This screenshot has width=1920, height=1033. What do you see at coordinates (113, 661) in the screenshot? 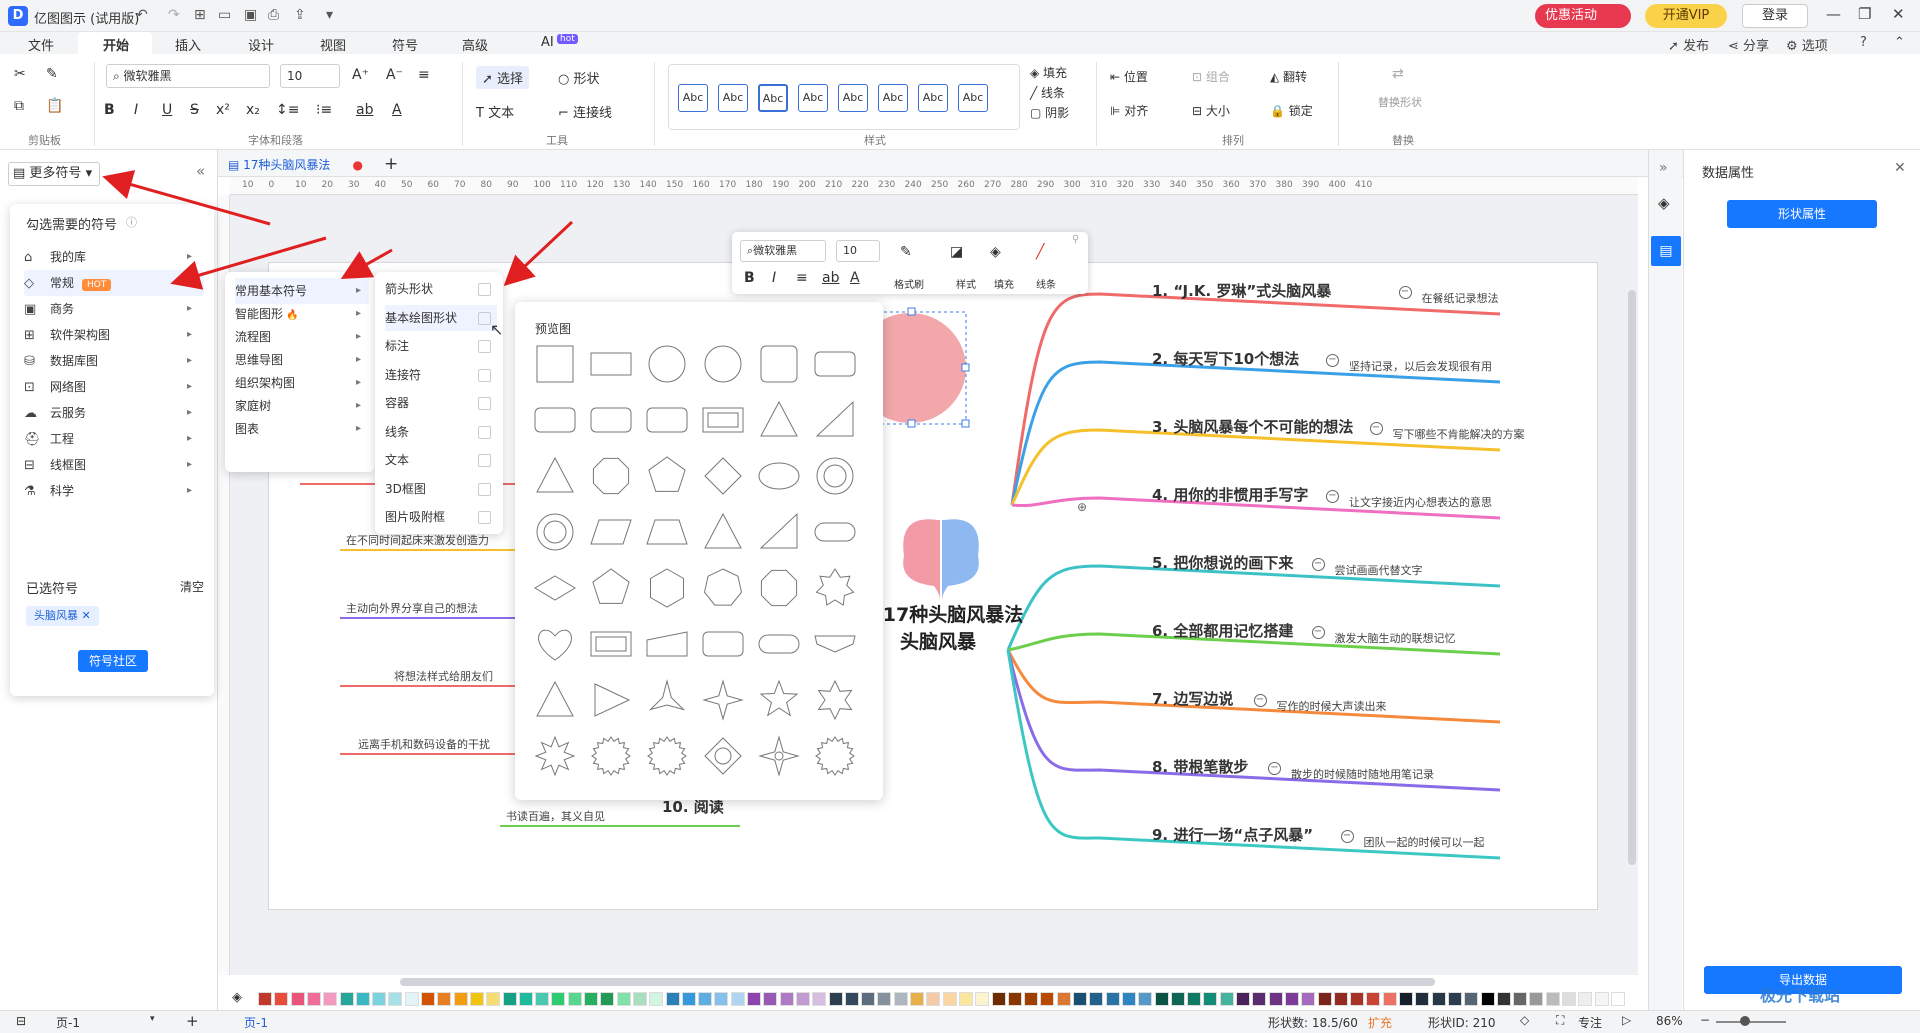
I see `symbol-community-button: 符号社区` at bounding box center [113, 661].